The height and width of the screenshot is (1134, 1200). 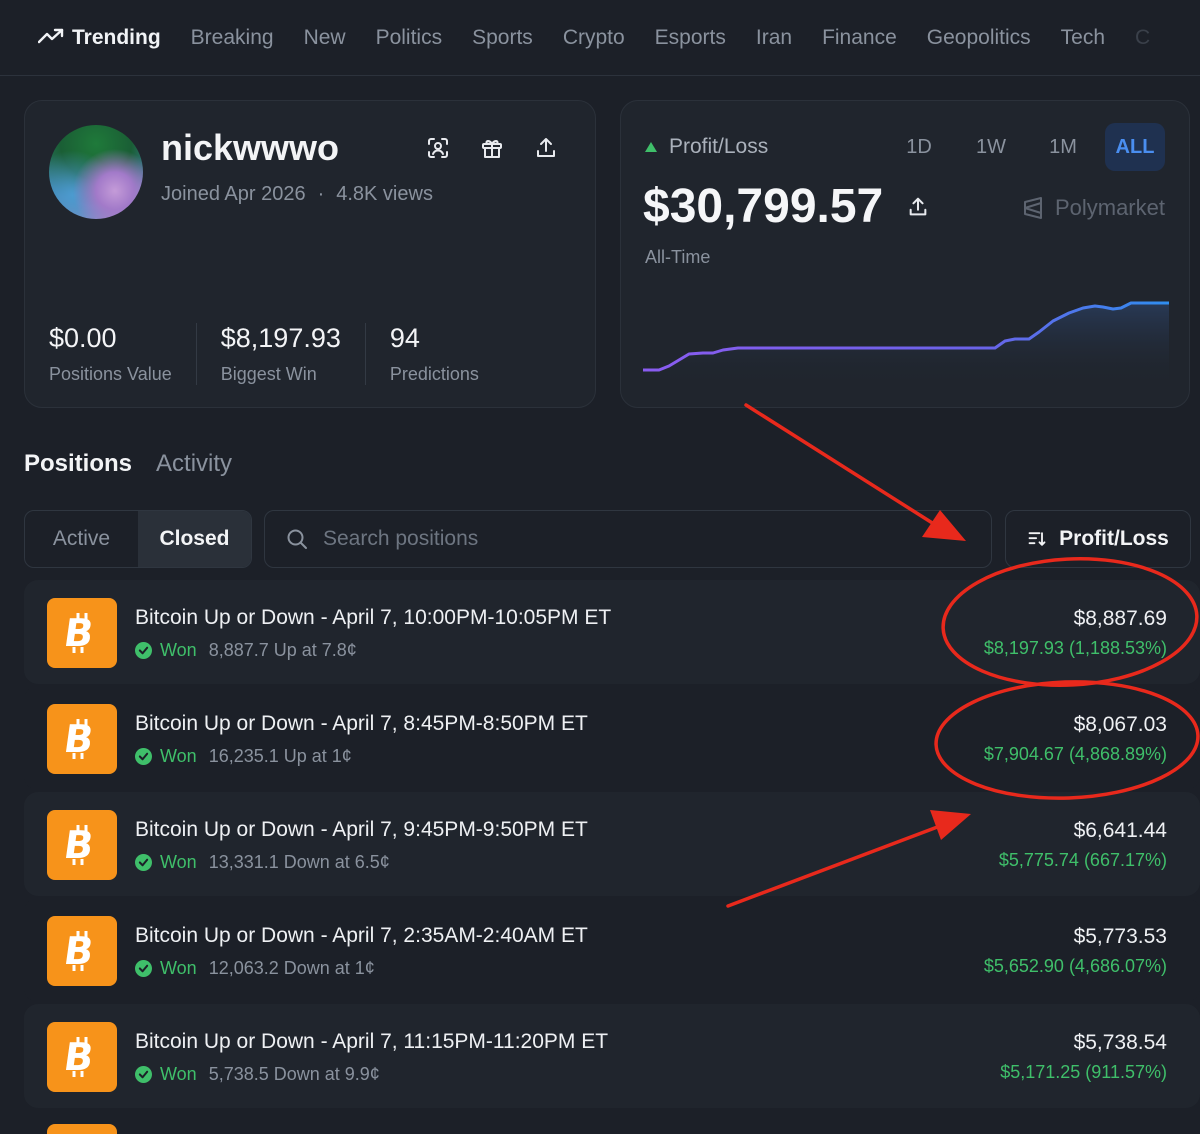 I want to click on position-value: $6,641.44, so click(x=1120, y=830).